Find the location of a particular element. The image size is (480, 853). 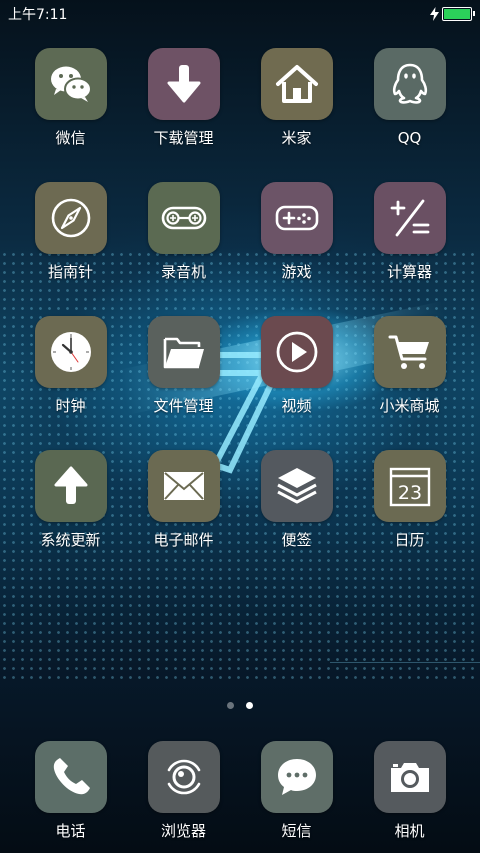

app-mijia-tile is located at coordinates (296, 84).